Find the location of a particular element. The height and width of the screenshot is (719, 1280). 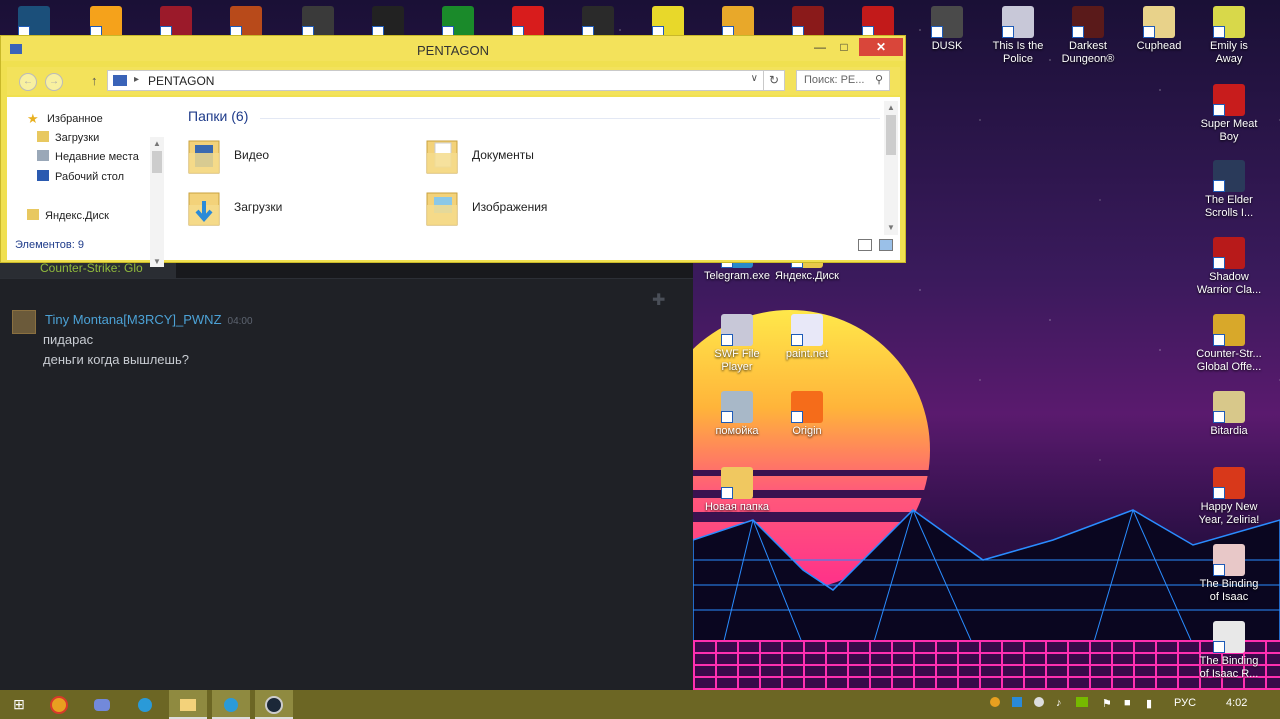

desktop-shortcut: Cuphead is located at coordinates (1159, 29).